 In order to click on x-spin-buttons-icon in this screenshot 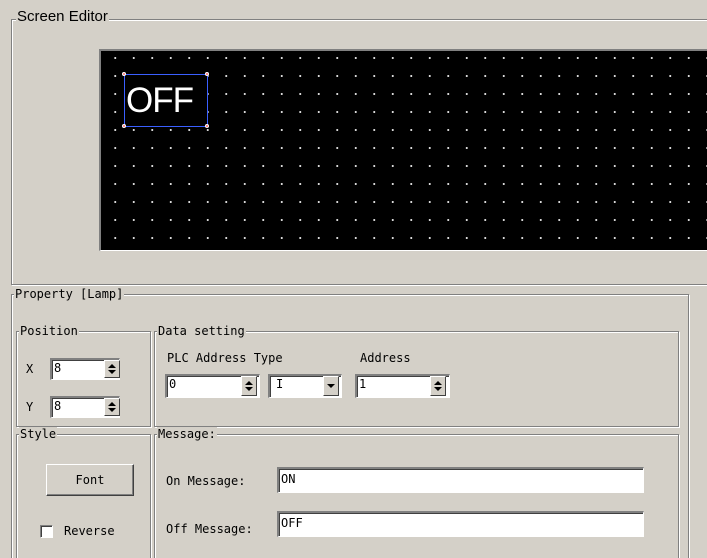, I will do `click(112, 369)`.